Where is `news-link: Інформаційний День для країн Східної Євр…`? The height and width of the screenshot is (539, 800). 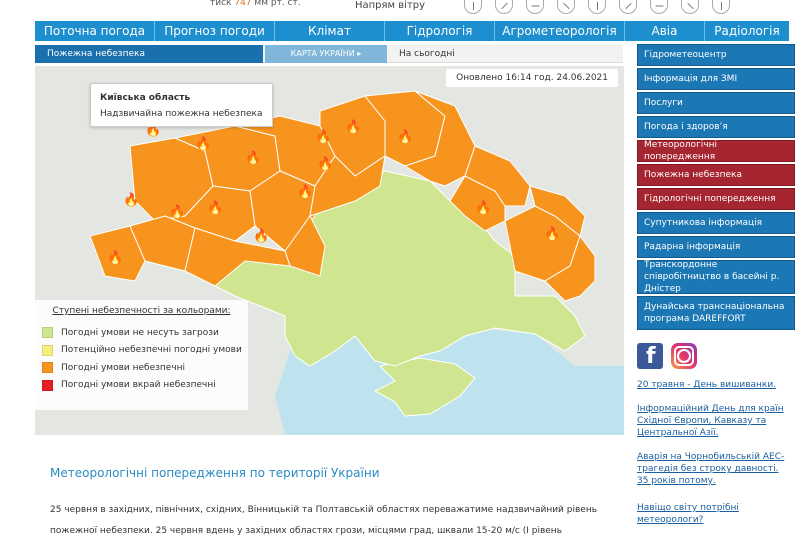
news-link: Інформаційний День для країн Східної Євр… is located at coordinates (712, 421).